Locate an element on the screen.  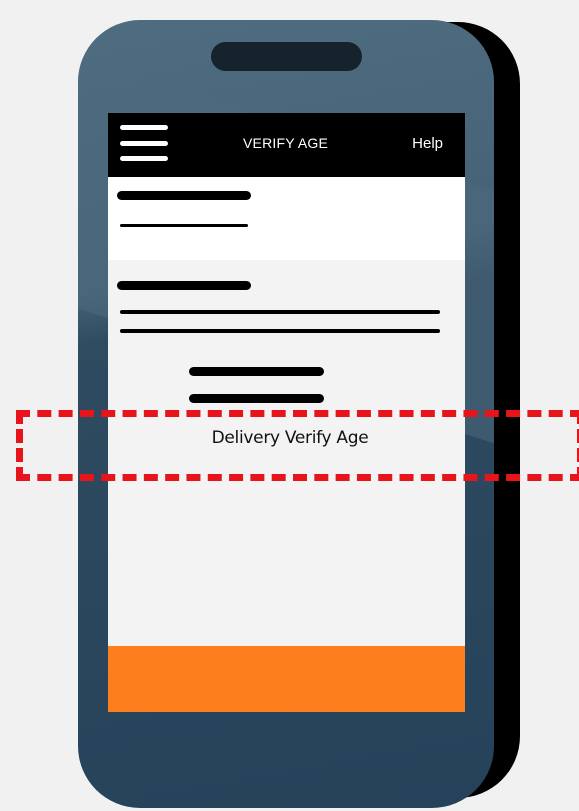
app-header: VERIFY AGE Help is located at coordinates (286, 145).